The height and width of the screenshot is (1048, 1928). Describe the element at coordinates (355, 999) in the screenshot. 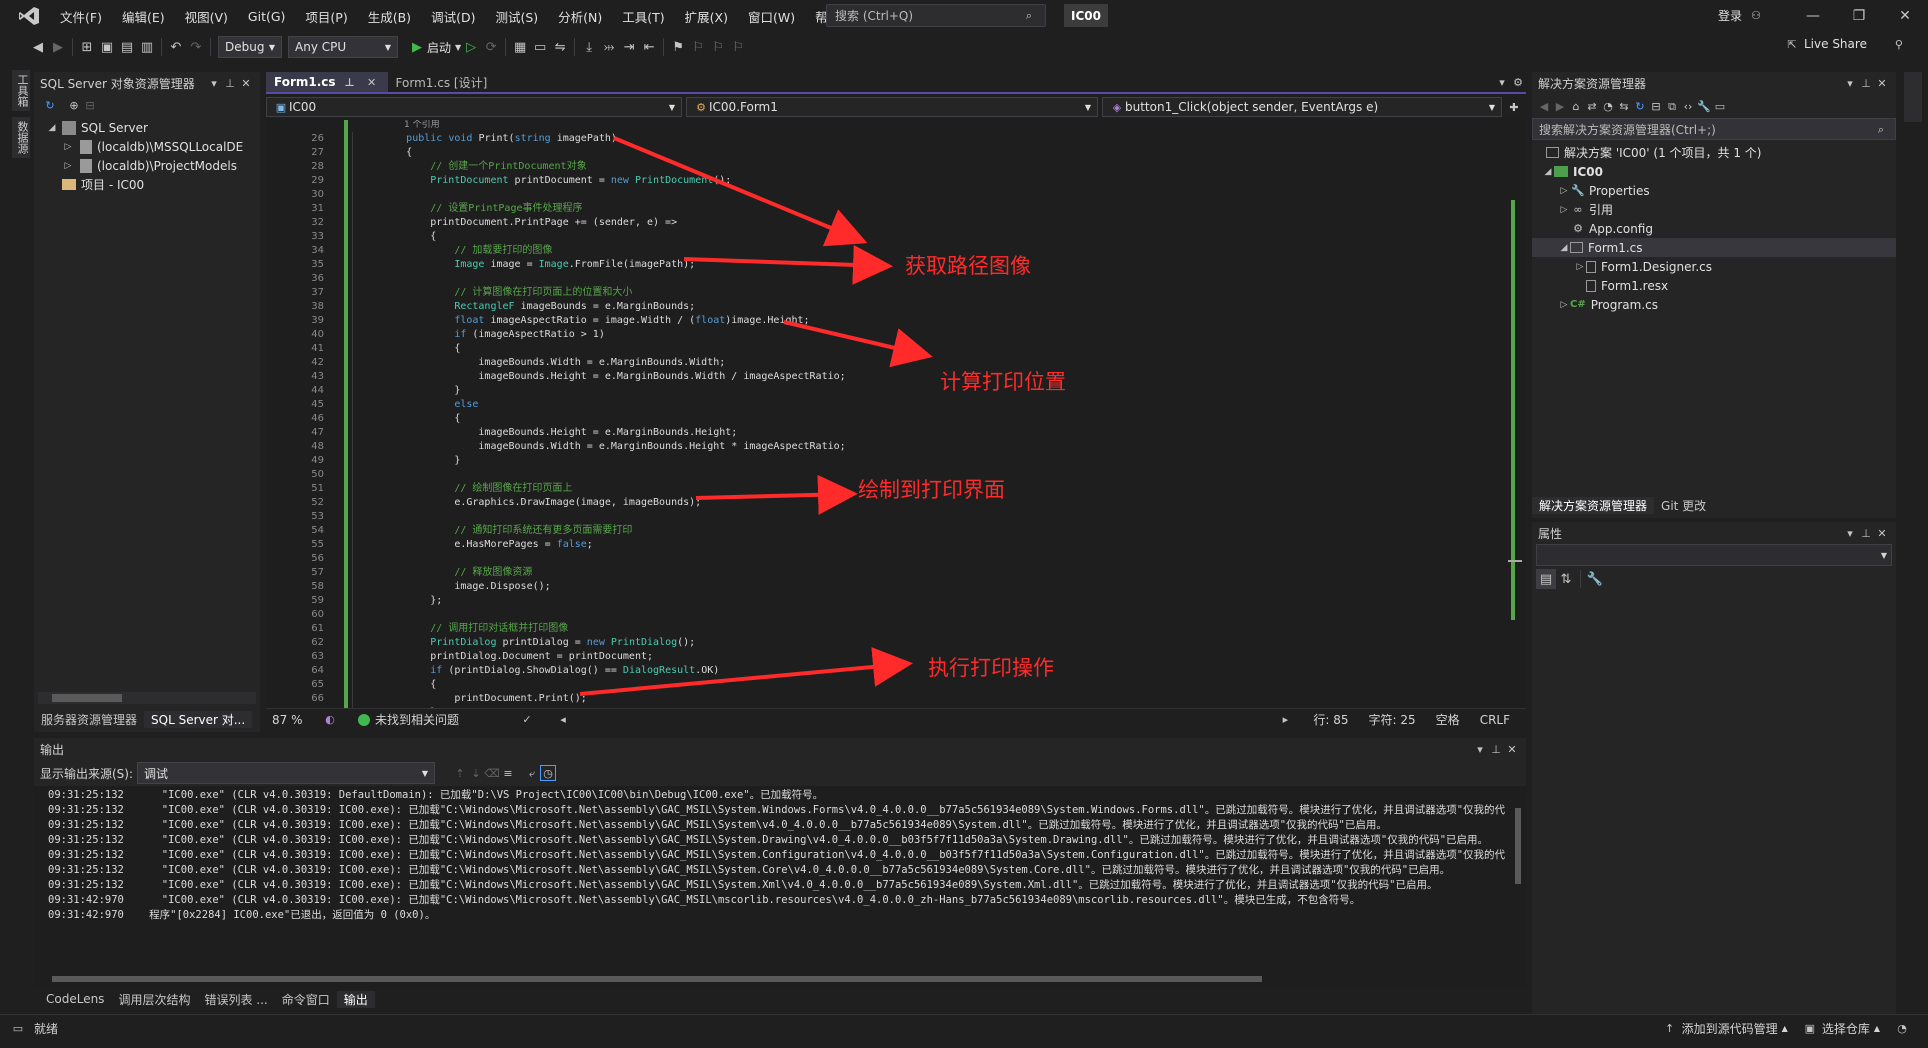

I see `tab-output: 输出` at that location.